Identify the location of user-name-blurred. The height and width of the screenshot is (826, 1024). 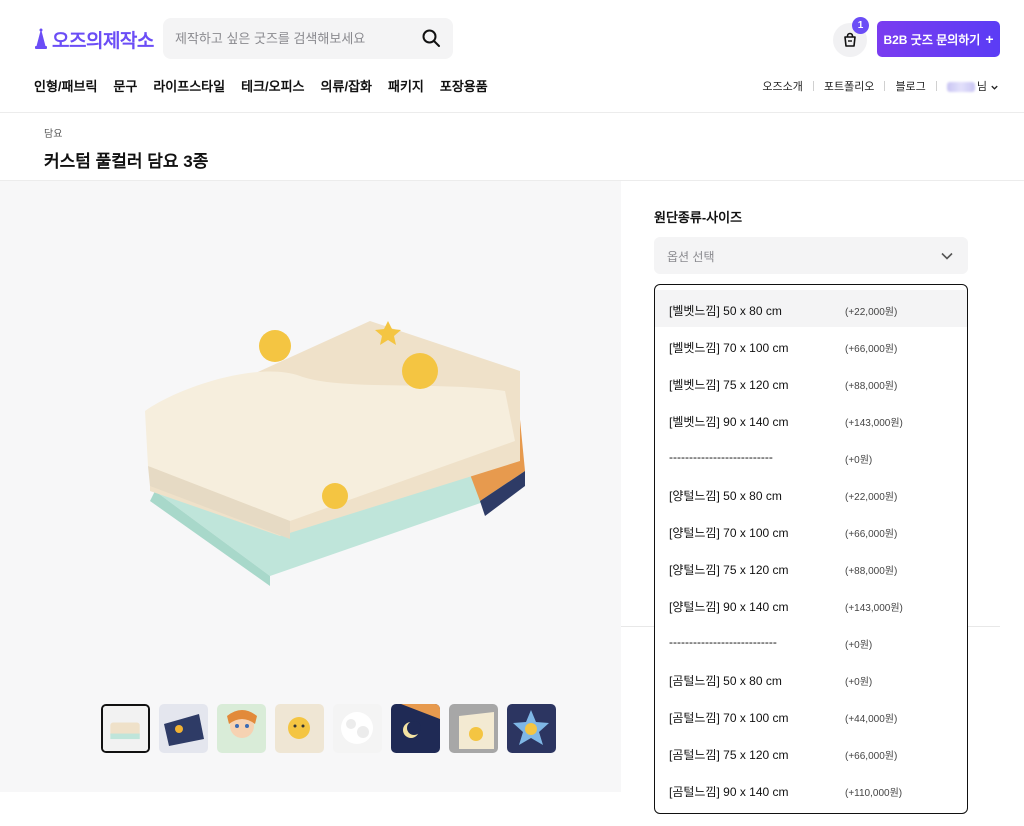
(960, 87).